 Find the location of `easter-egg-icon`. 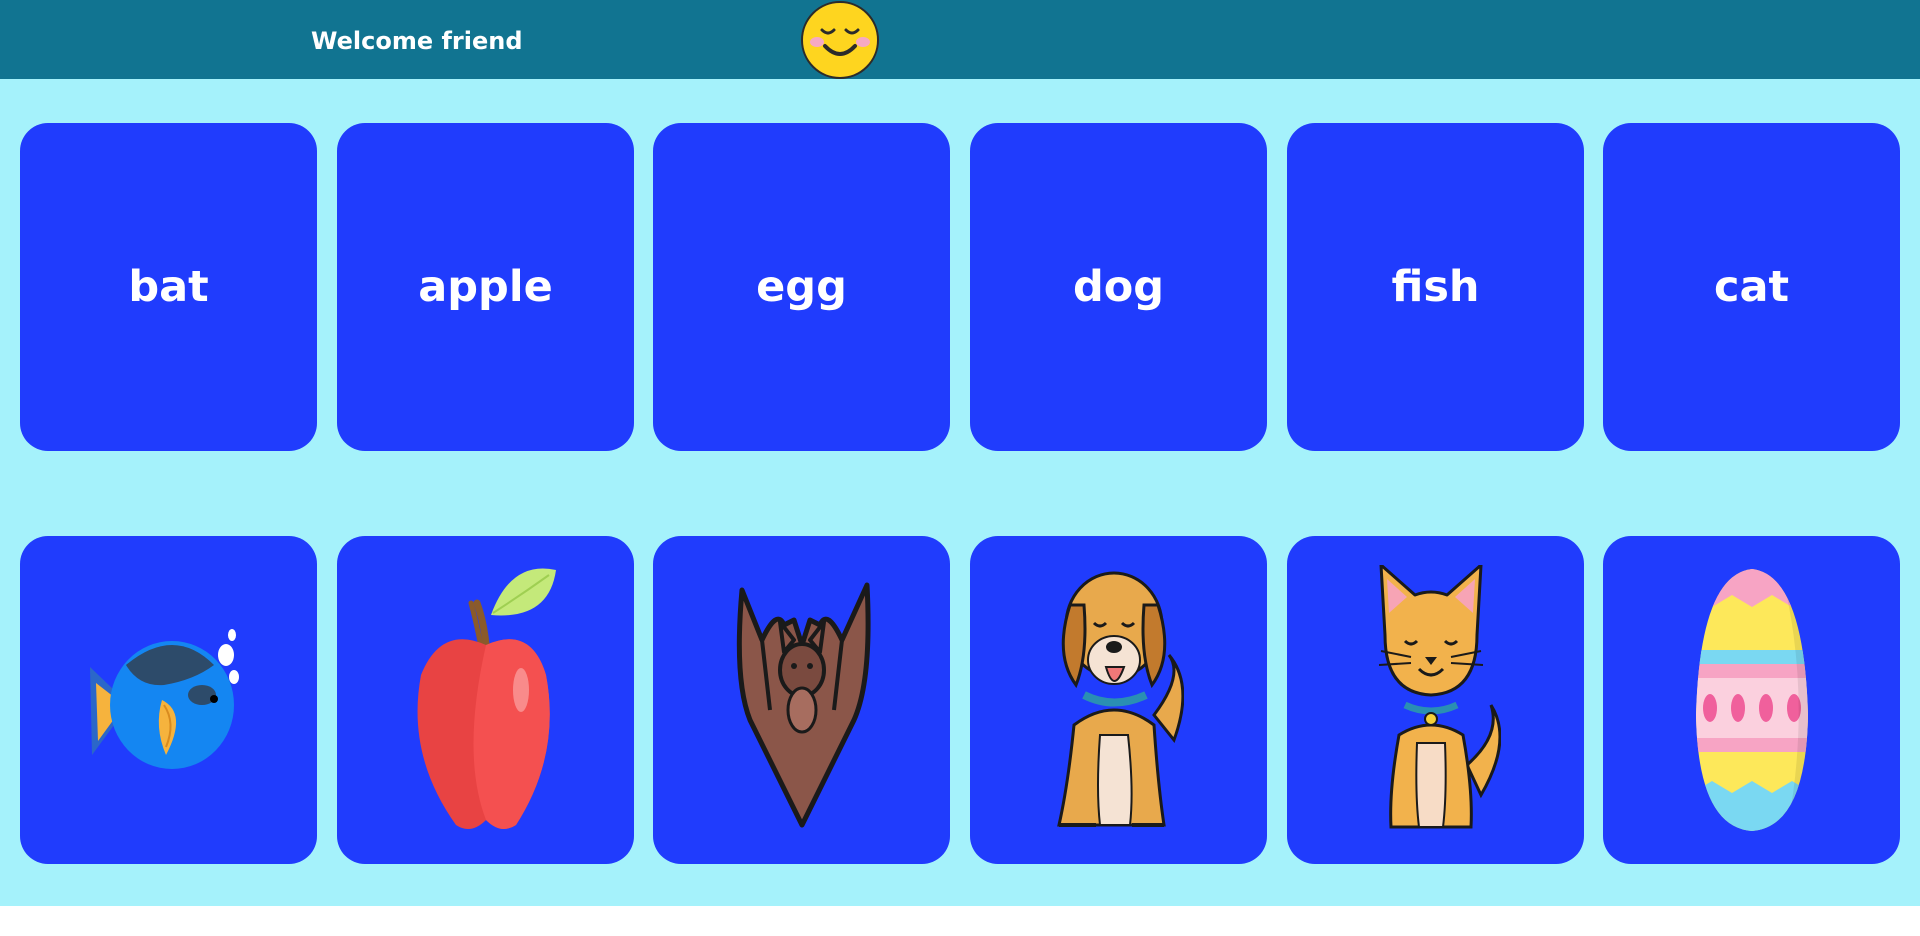

easter-egg-icon is located at coordinates (1752, 700).